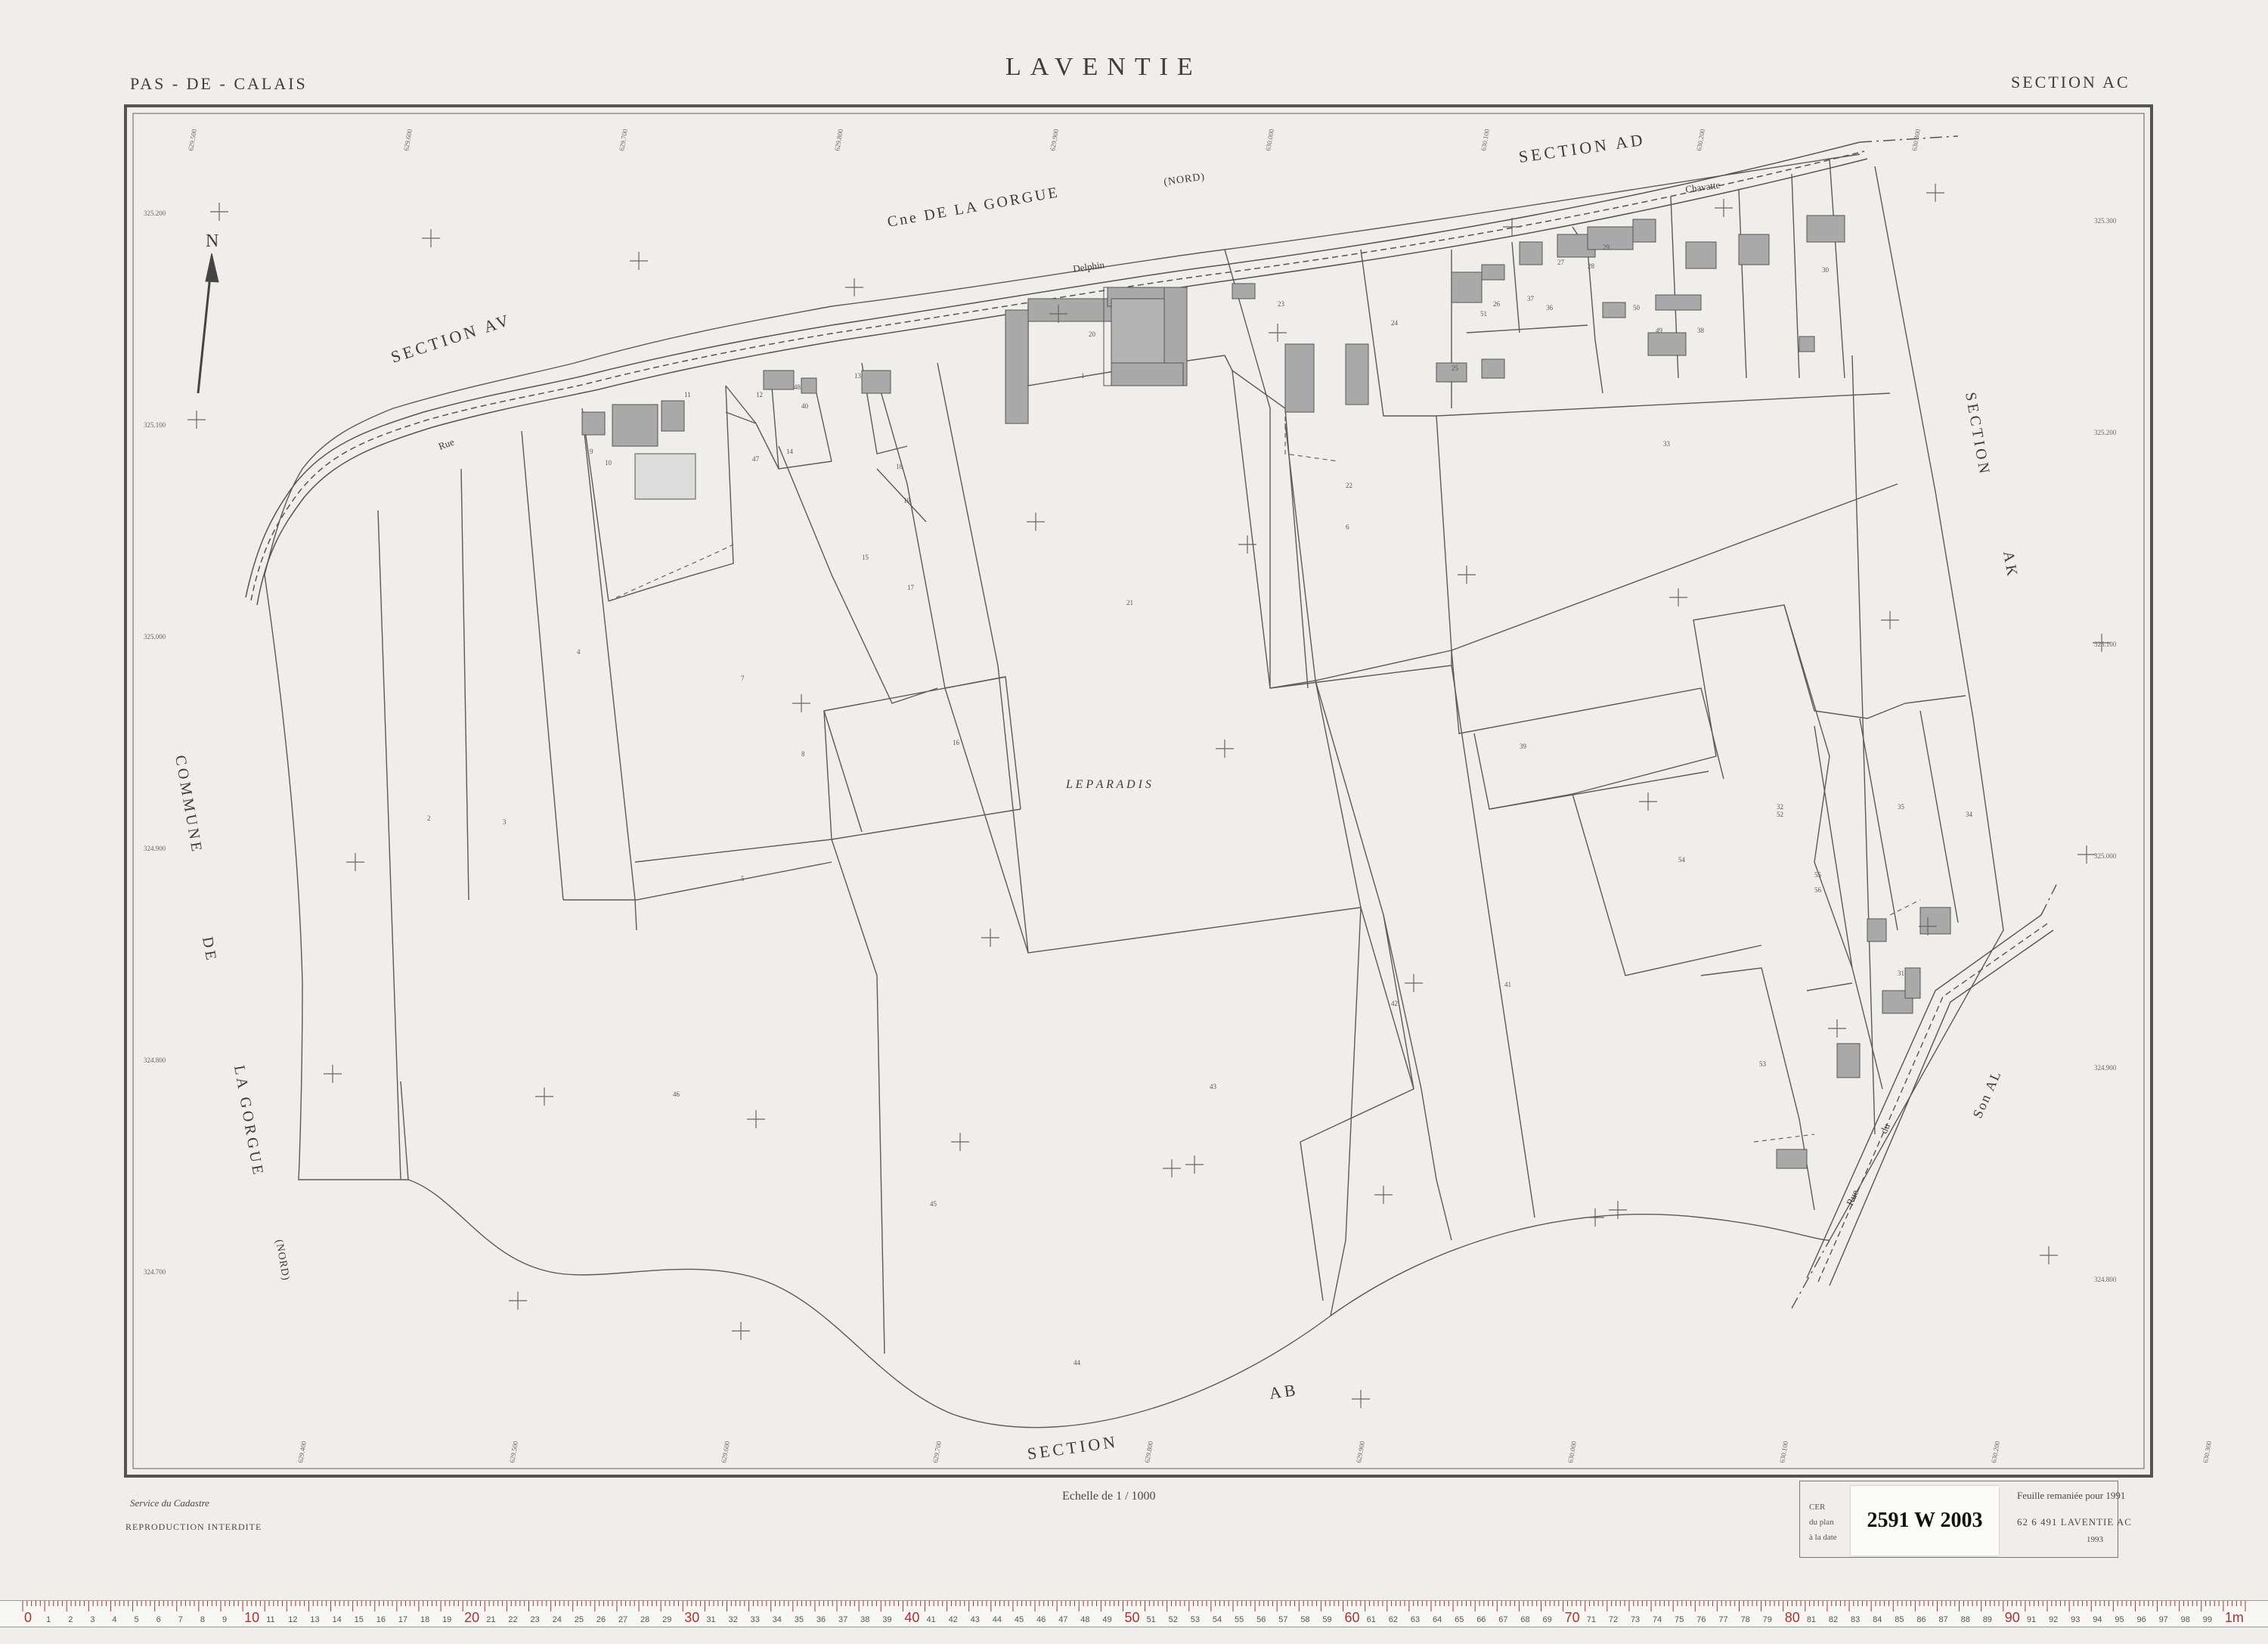 The image size is (2268, 1644). I want to click on parcel-number: 11, so click(687, 395).